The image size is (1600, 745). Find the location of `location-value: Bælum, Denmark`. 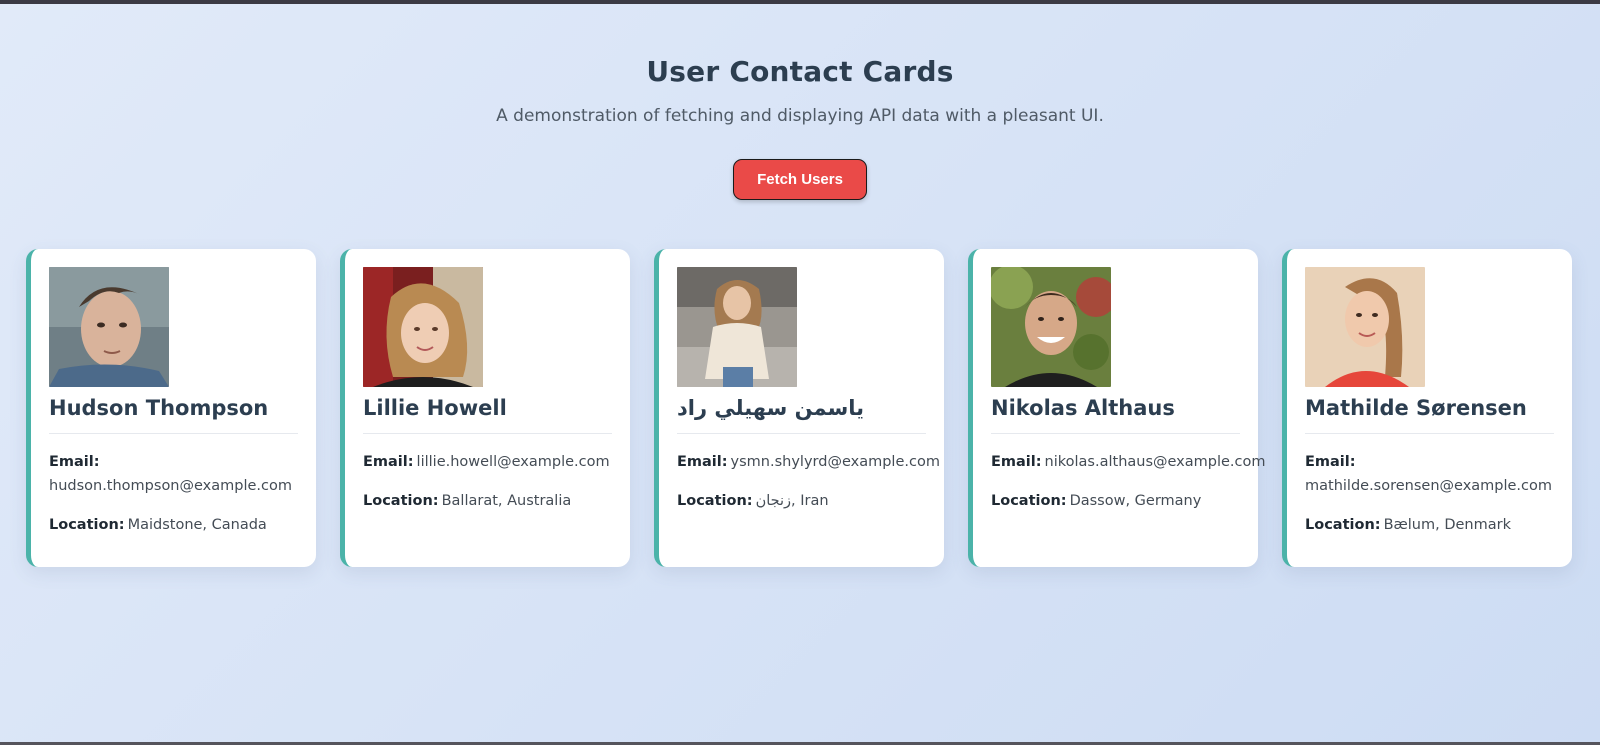

location-value: Bælum, Denmark is located at coordinates (1447, 525).